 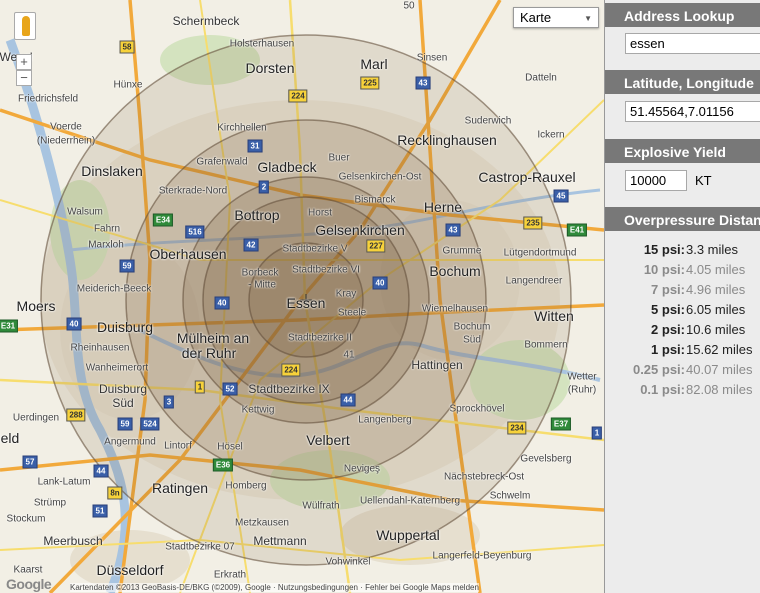 I want to click on city-label: Steele, so click(x=352, y=313).